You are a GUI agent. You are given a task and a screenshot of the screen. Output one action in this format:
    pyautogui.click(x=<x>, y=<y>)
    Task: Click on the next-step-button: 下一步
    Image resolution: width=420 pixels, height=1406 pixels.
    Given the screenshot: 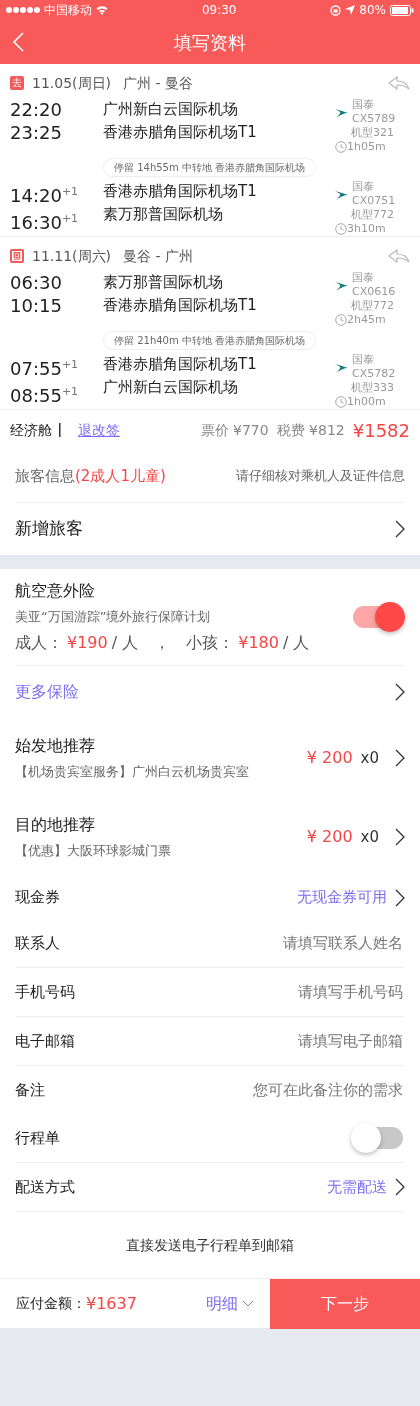 What is the action you would take?
    pyautogui.click(x=345, y=1303)
    